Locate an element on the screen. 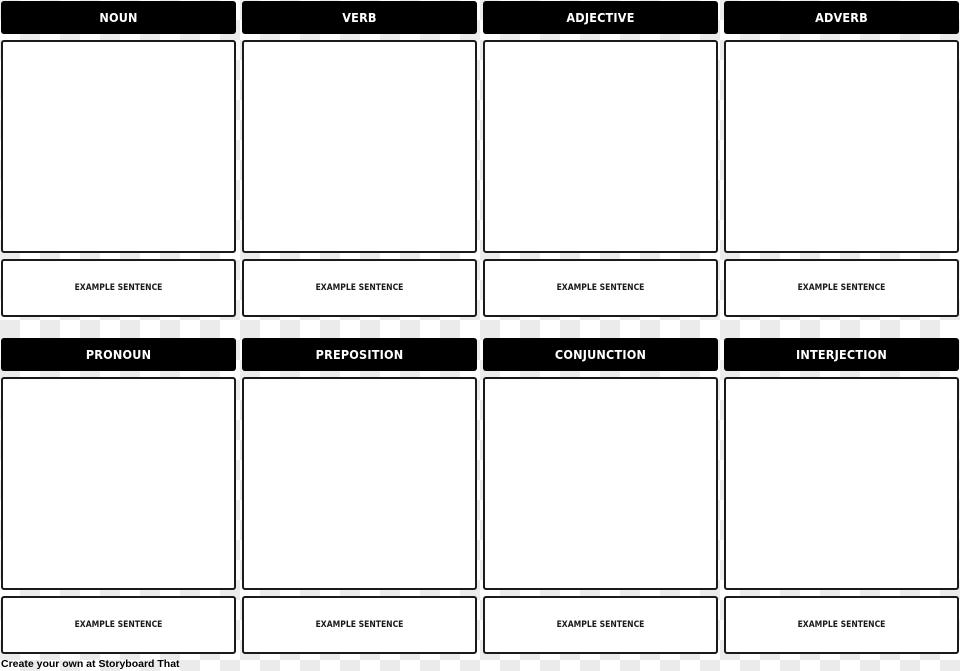 The width and height of the screenshot is (960, 671). cell-title: NOUN is located at coordinates (118, 17).